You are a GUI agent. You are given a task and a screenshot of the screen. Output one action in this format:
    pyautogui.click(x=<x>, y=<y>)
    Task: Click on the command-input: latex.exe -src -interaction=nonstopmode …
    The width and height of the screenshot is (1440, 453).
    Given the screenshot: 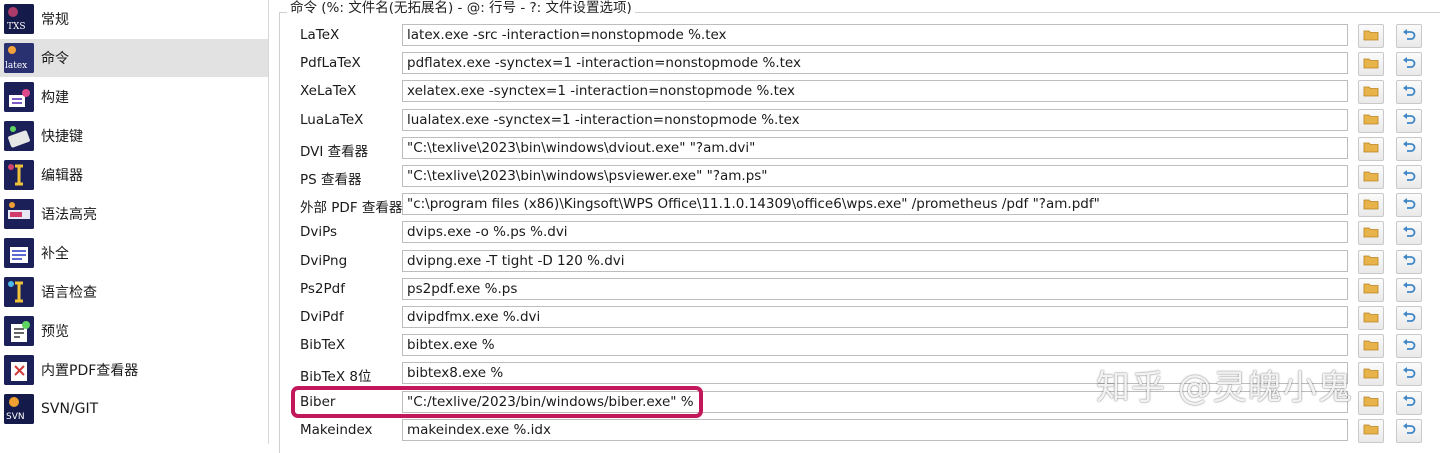 What is the action you would take?
    pyautogui.click(x=875, y=35)
    